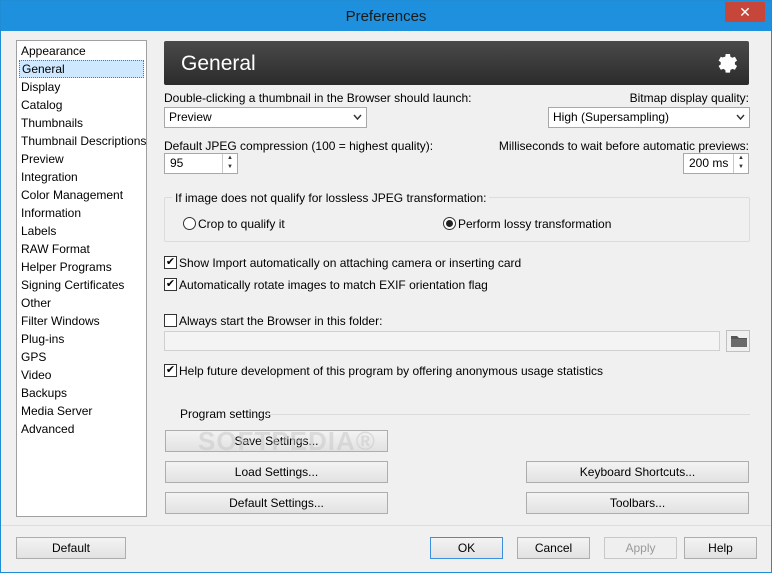 The width and height of the screenshot is (772, 573). What do you see at coordinates (287, 441) in the screenshot?
I see `softpedia-watermark: SOFTPEDIA®` at bounding box center [287, 441].